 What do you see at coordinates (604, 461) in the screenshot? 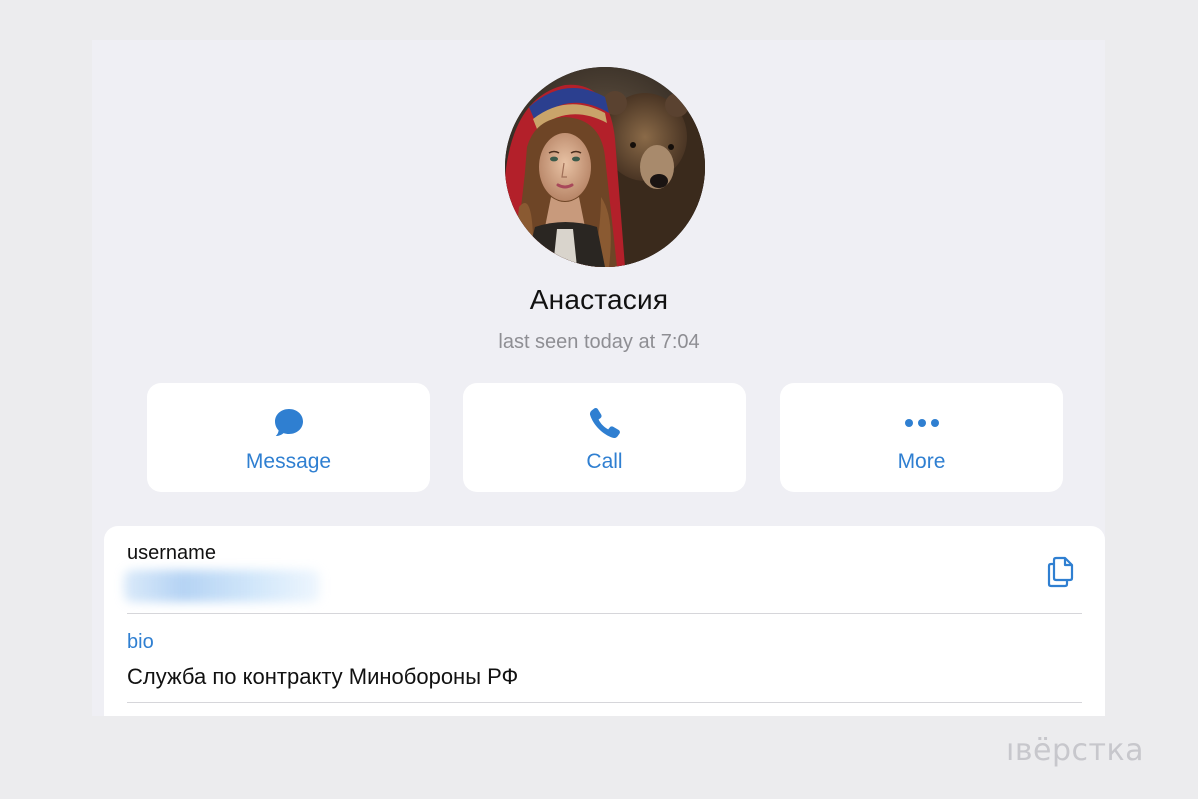
I see `call-button-label: Call` at bounding box center [604, 461].